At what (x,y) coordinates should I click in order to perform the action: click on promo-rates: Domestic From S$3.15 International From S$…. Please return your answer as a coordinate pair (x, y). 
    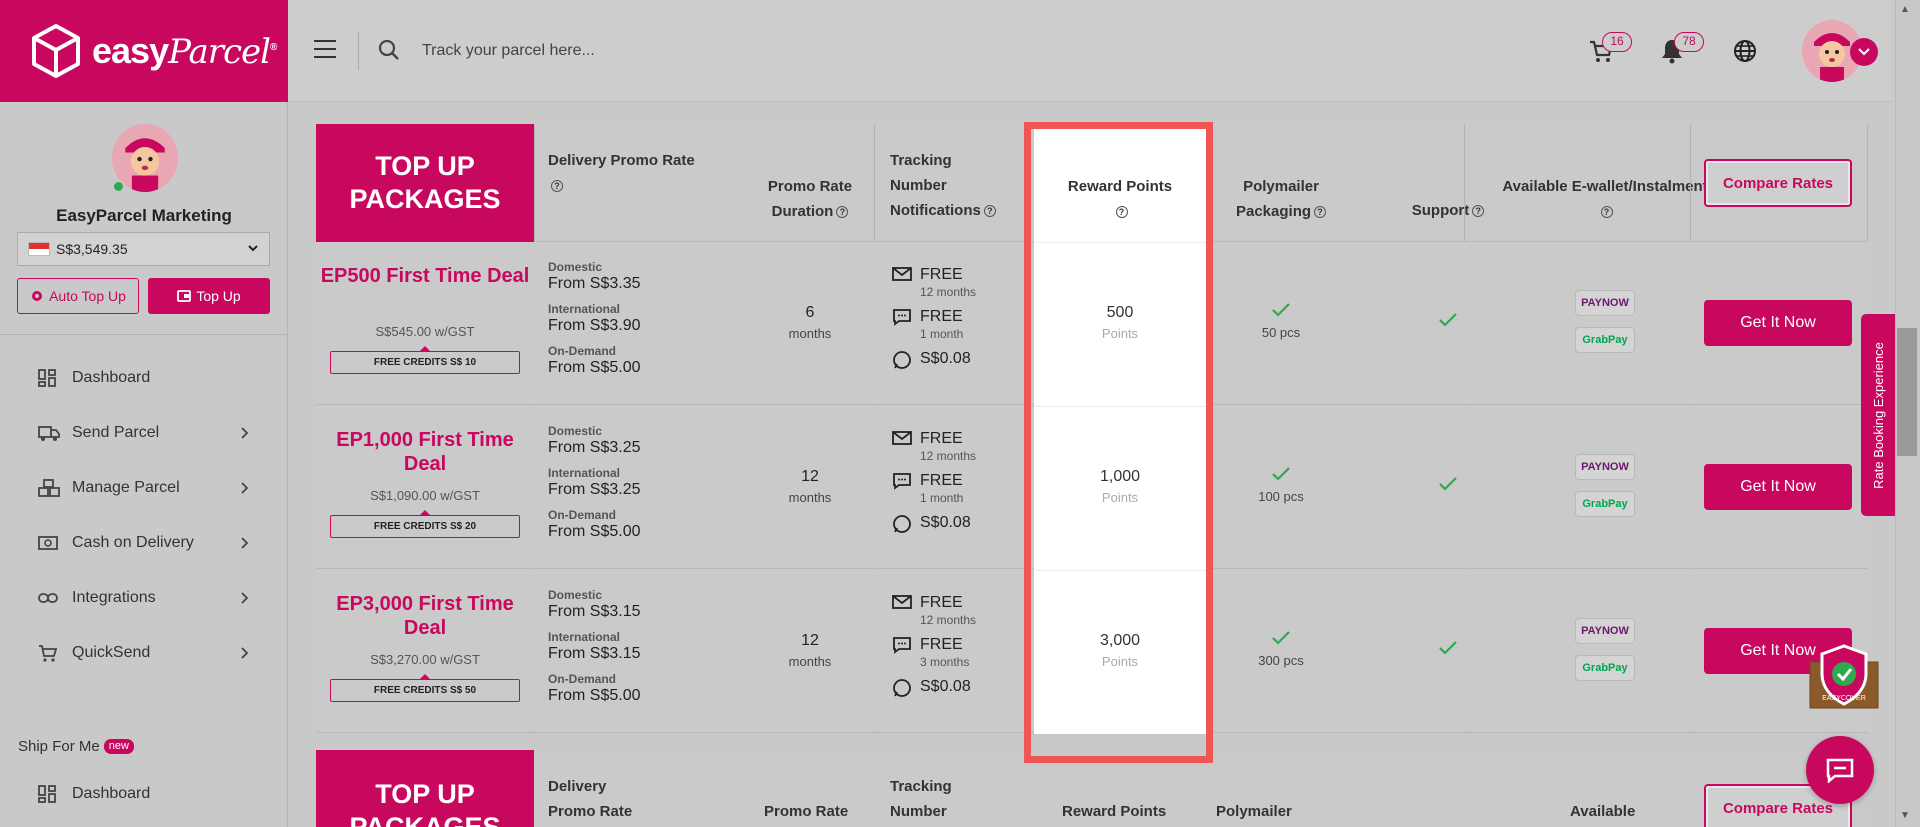
    Looking at the image, I should click on (594, 646).